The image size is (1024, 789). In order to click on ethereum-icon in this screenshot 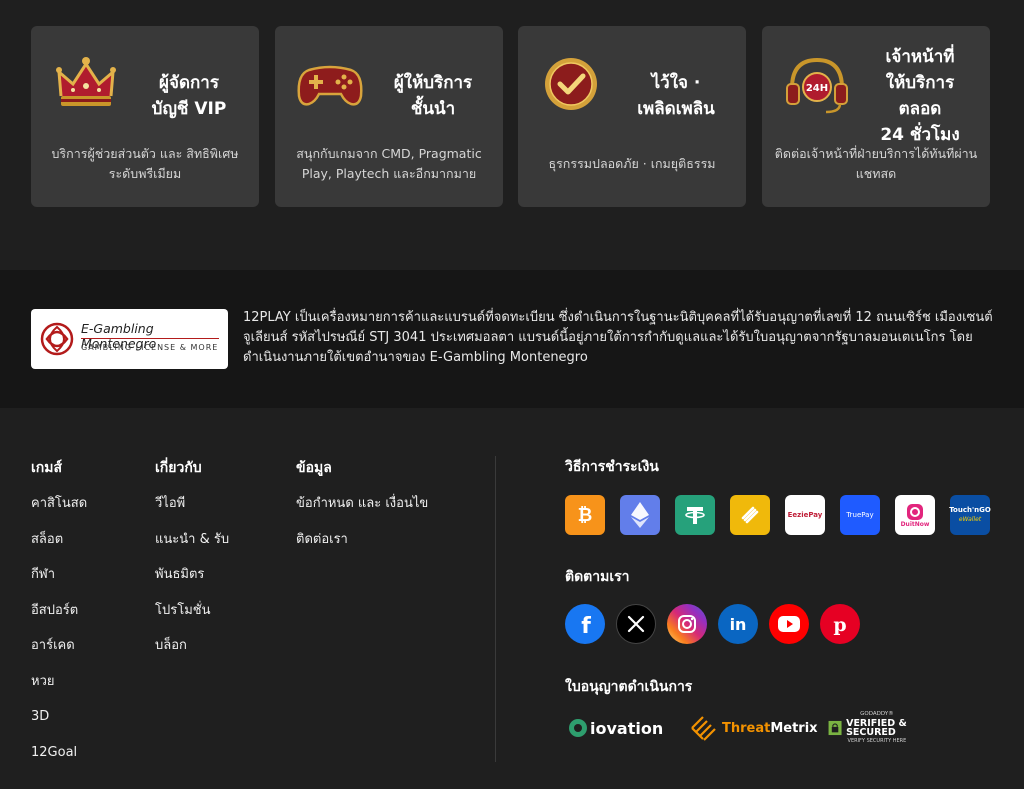, I will do `click(640, 515)`.